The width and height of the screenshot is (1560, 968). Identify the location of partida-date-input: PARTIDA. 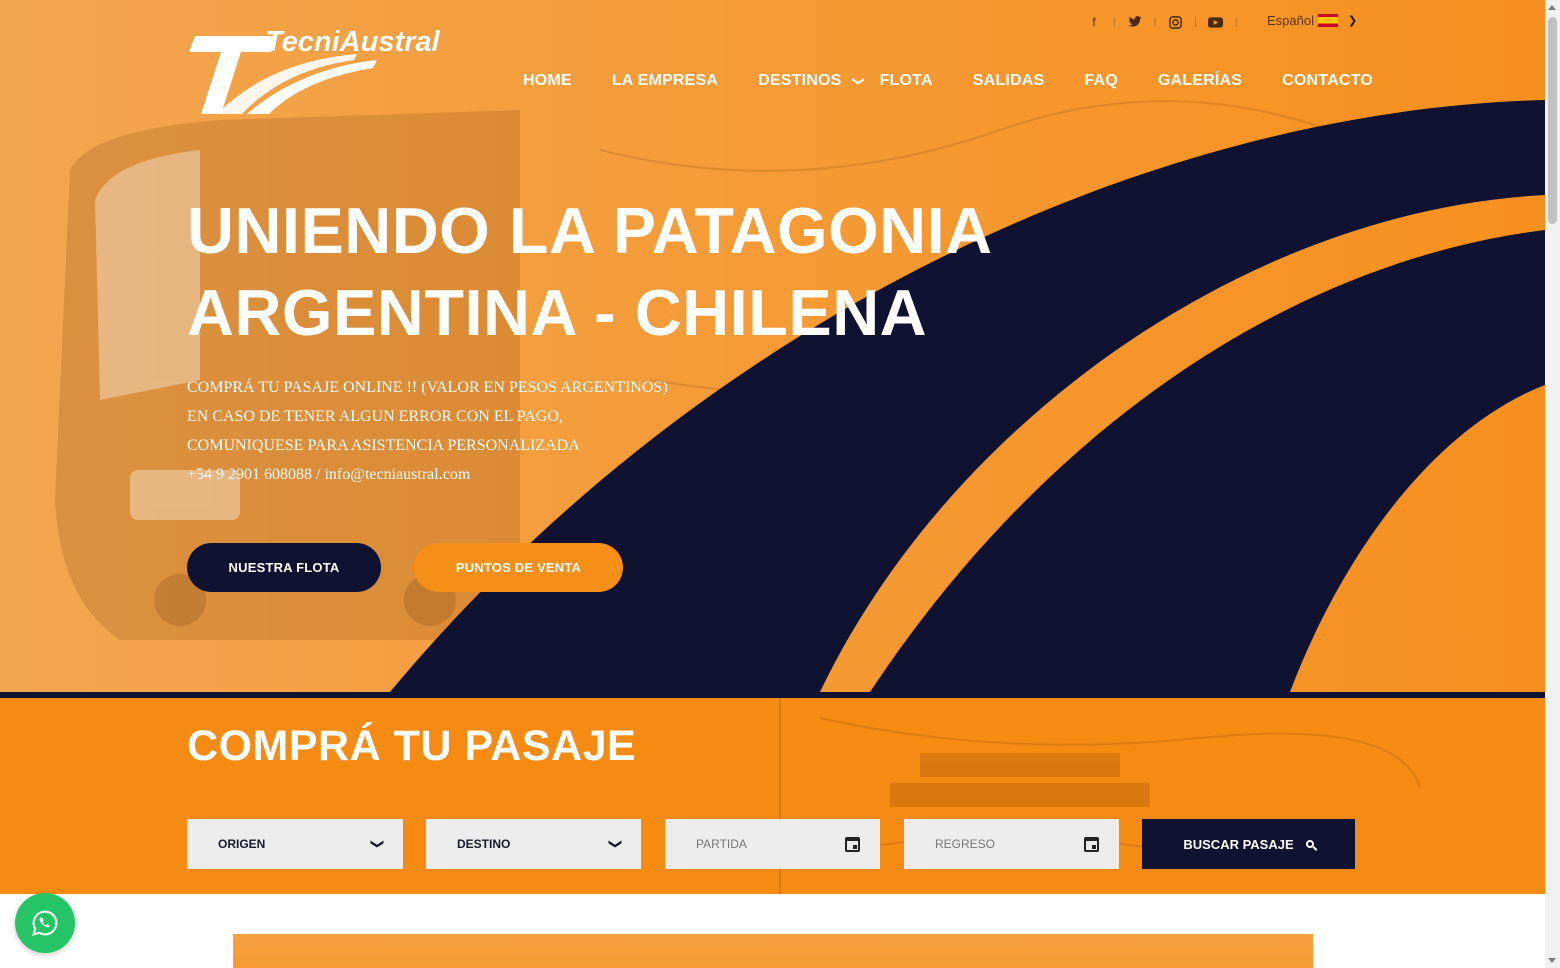
(772, 844).